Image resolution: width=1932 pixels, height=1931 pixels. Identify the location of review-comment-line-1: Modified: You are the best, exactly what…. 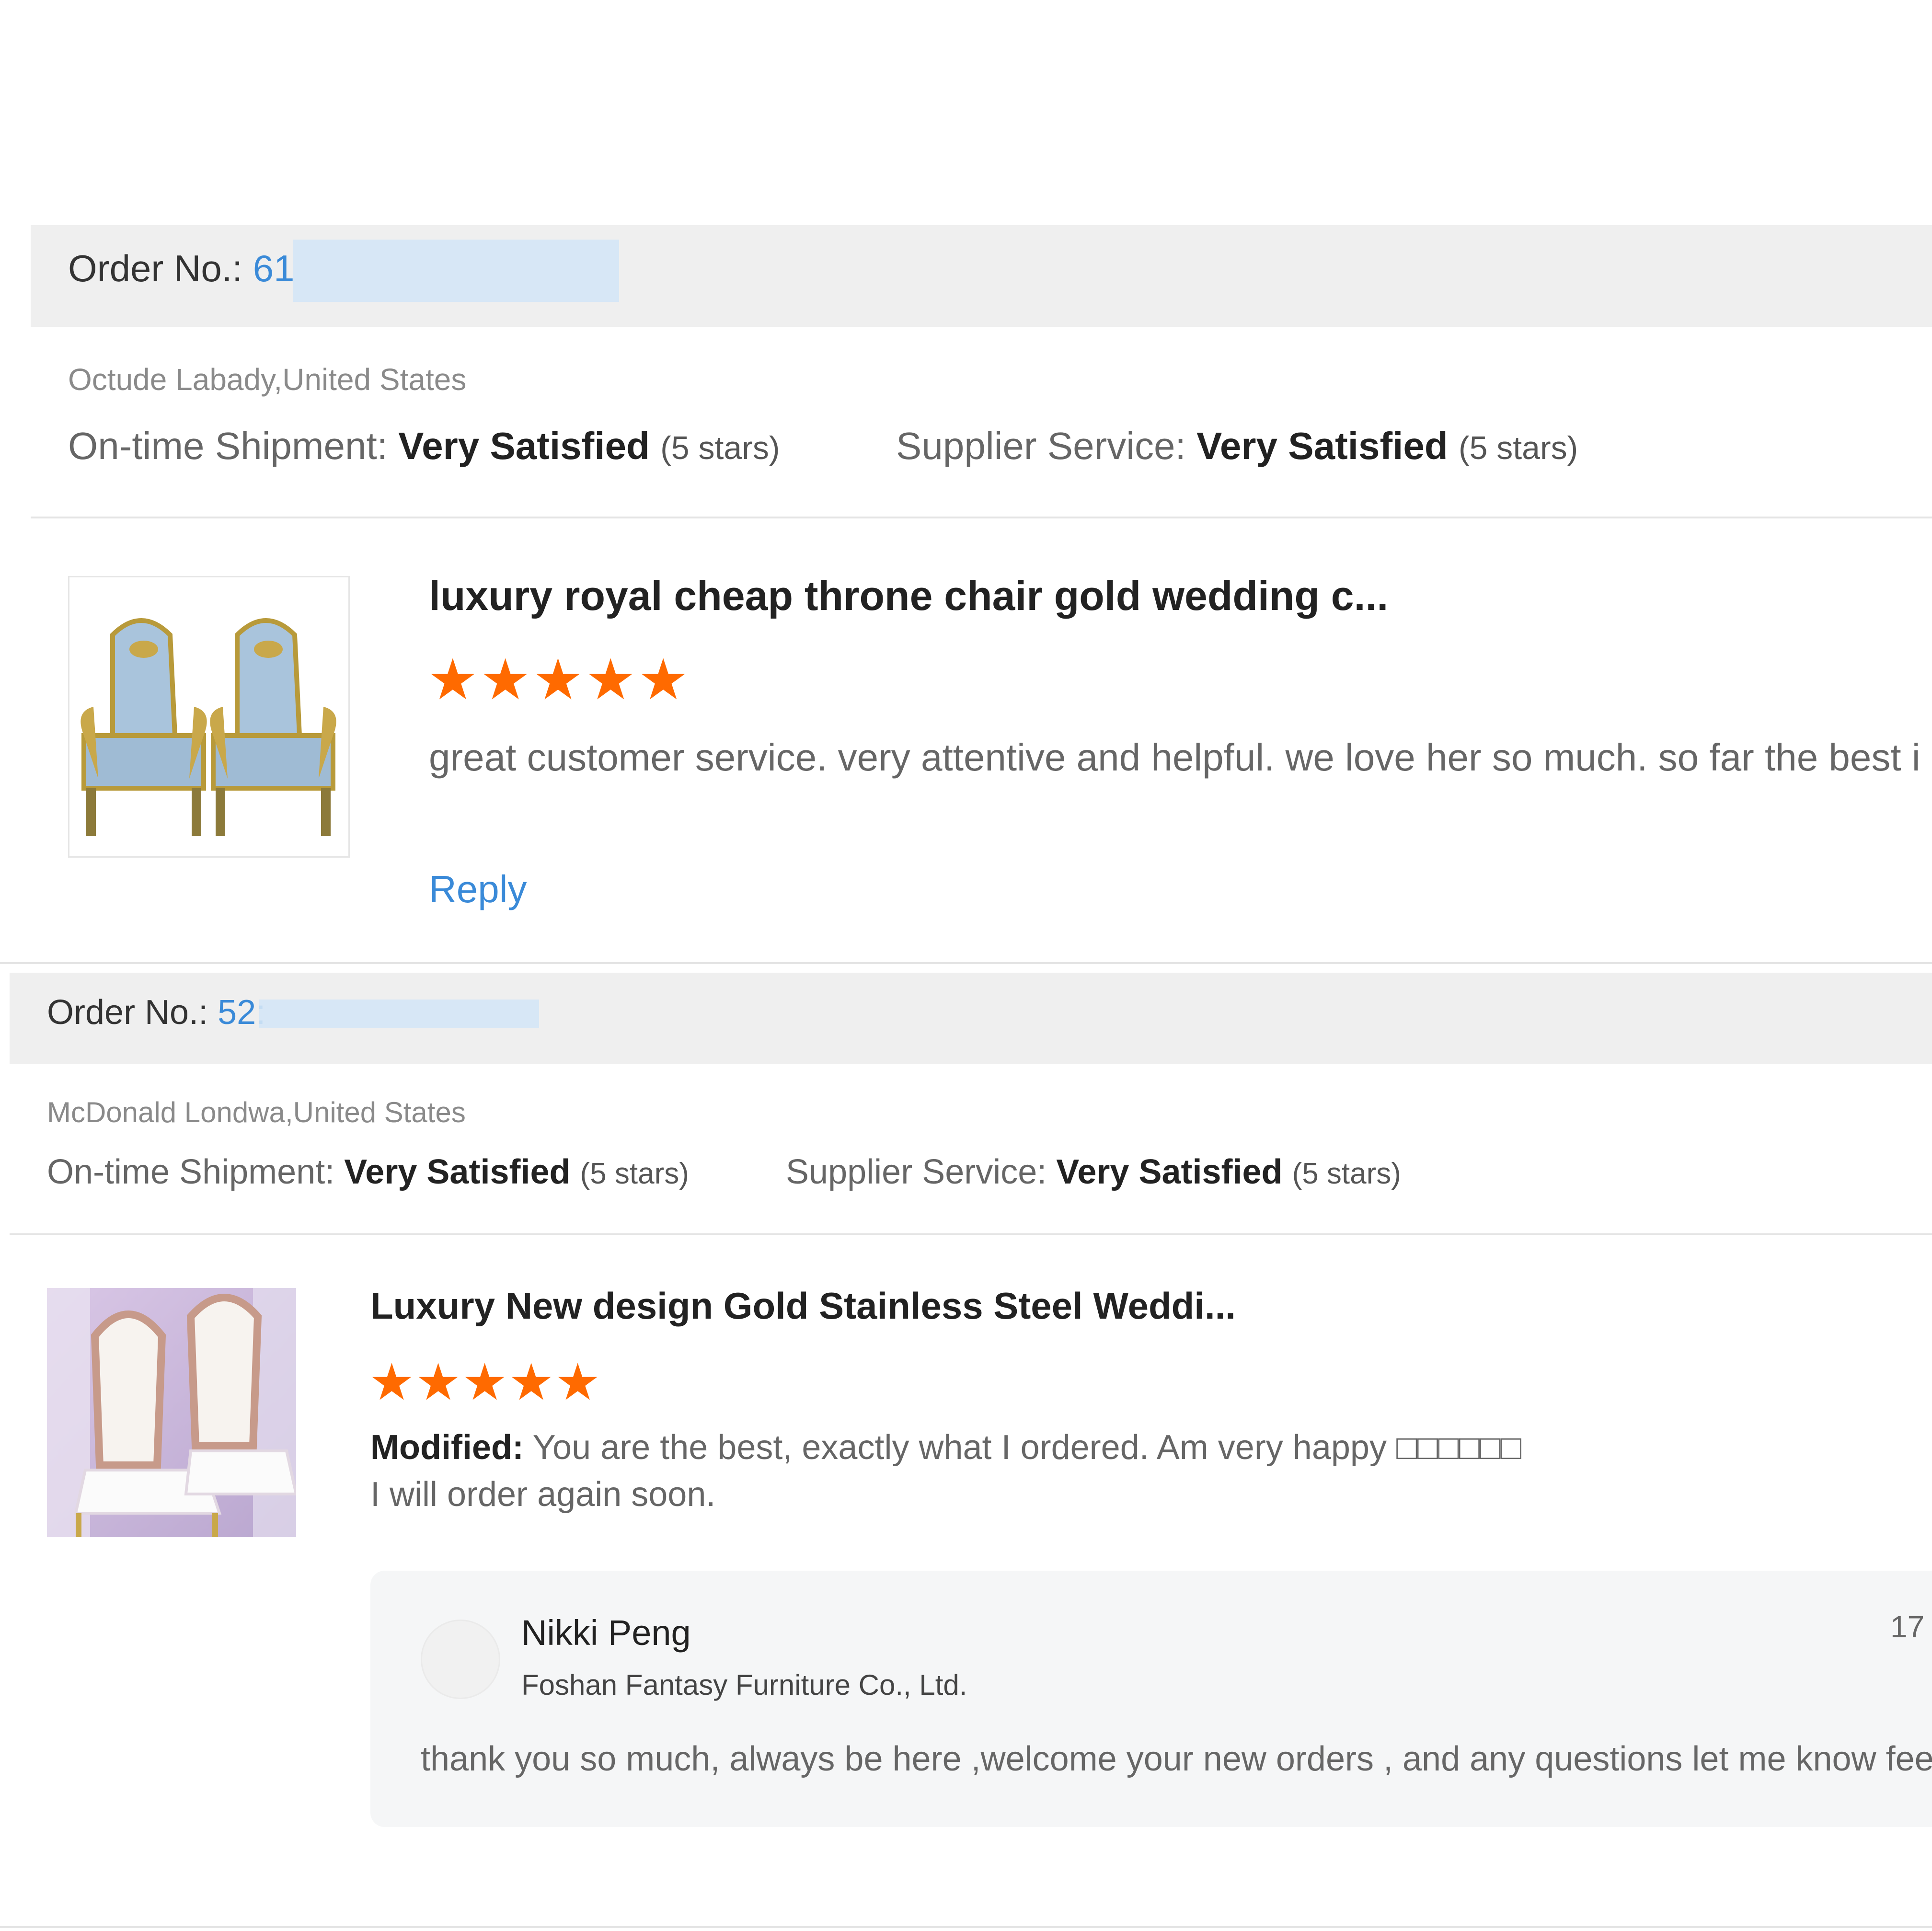
(945, 1447).